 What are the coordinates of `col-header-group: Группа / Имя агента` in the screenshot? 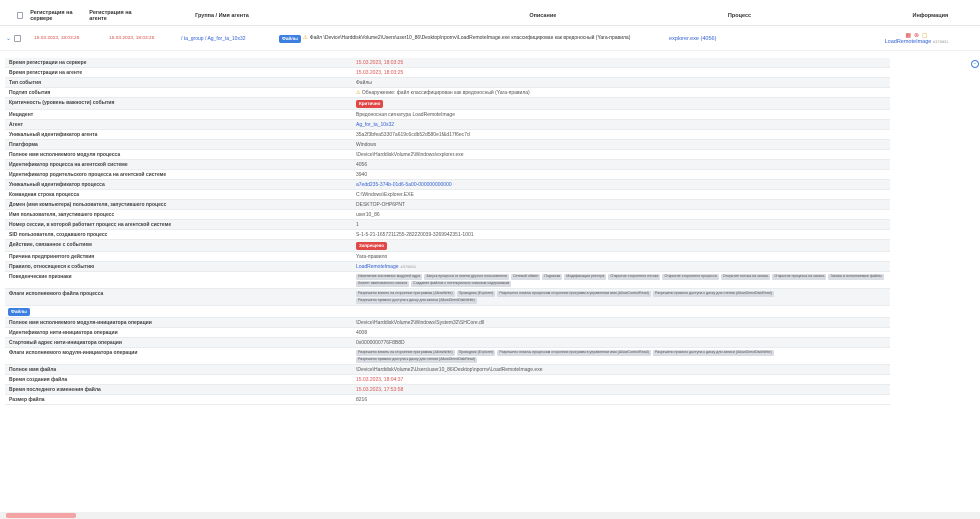 It's located at (245, 16).